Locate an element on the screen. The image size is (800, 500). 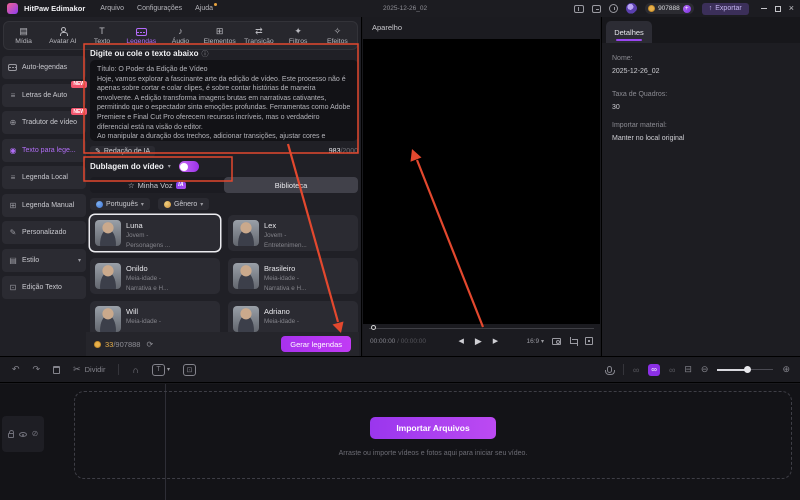
tab-filtros: ✦ Filtros is located at coordinates (298, 35).